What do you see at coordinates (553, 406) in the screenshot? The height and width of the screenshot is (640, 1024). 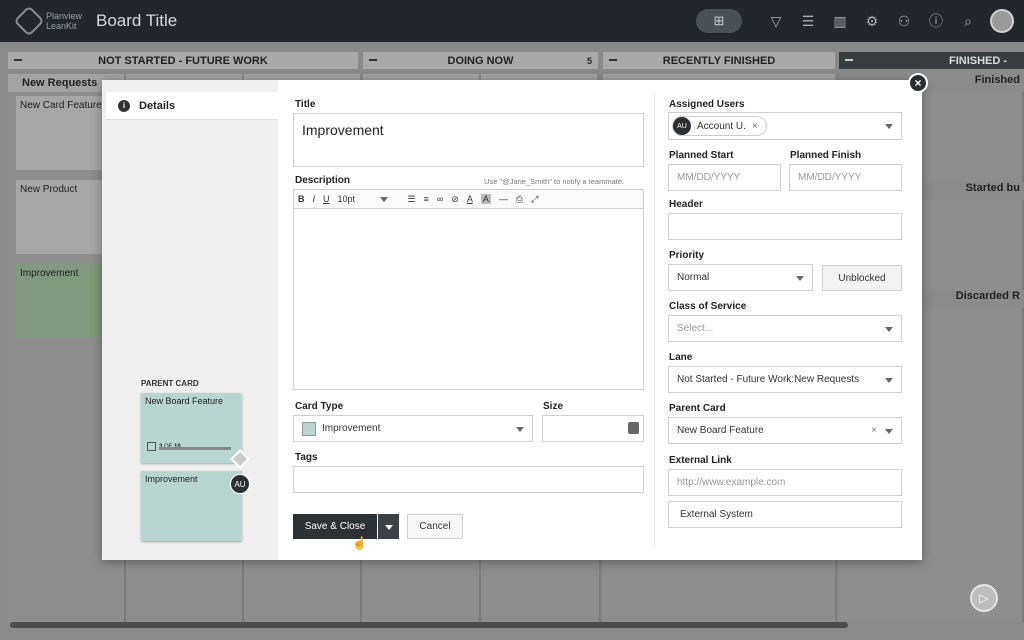 I see `size-label: Size` at bounding box center [553, 406].